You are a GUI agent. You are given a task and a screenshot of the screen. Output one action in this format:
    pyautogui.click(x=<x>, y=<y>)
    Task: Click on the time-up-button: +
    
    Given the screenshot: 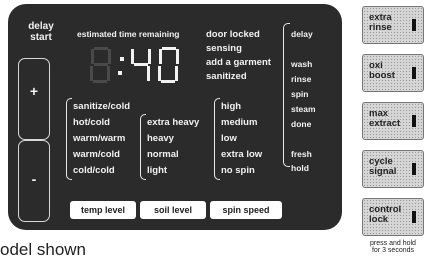 What is the action you would take?
    pyautogui.click(x=34, y=99)
    